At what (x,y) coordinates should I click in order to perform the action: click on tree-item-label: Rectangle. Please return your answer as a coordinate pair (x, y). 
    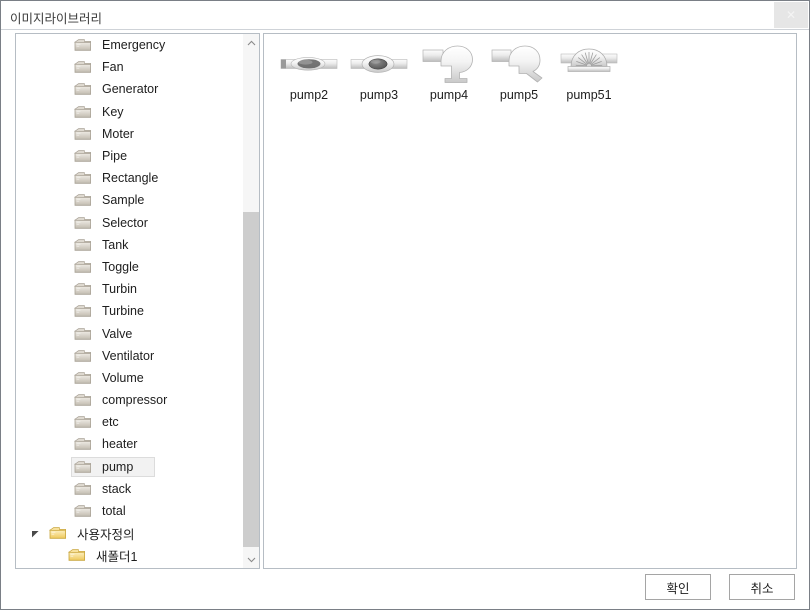
    Looking at the image, I should click on (130, 178).